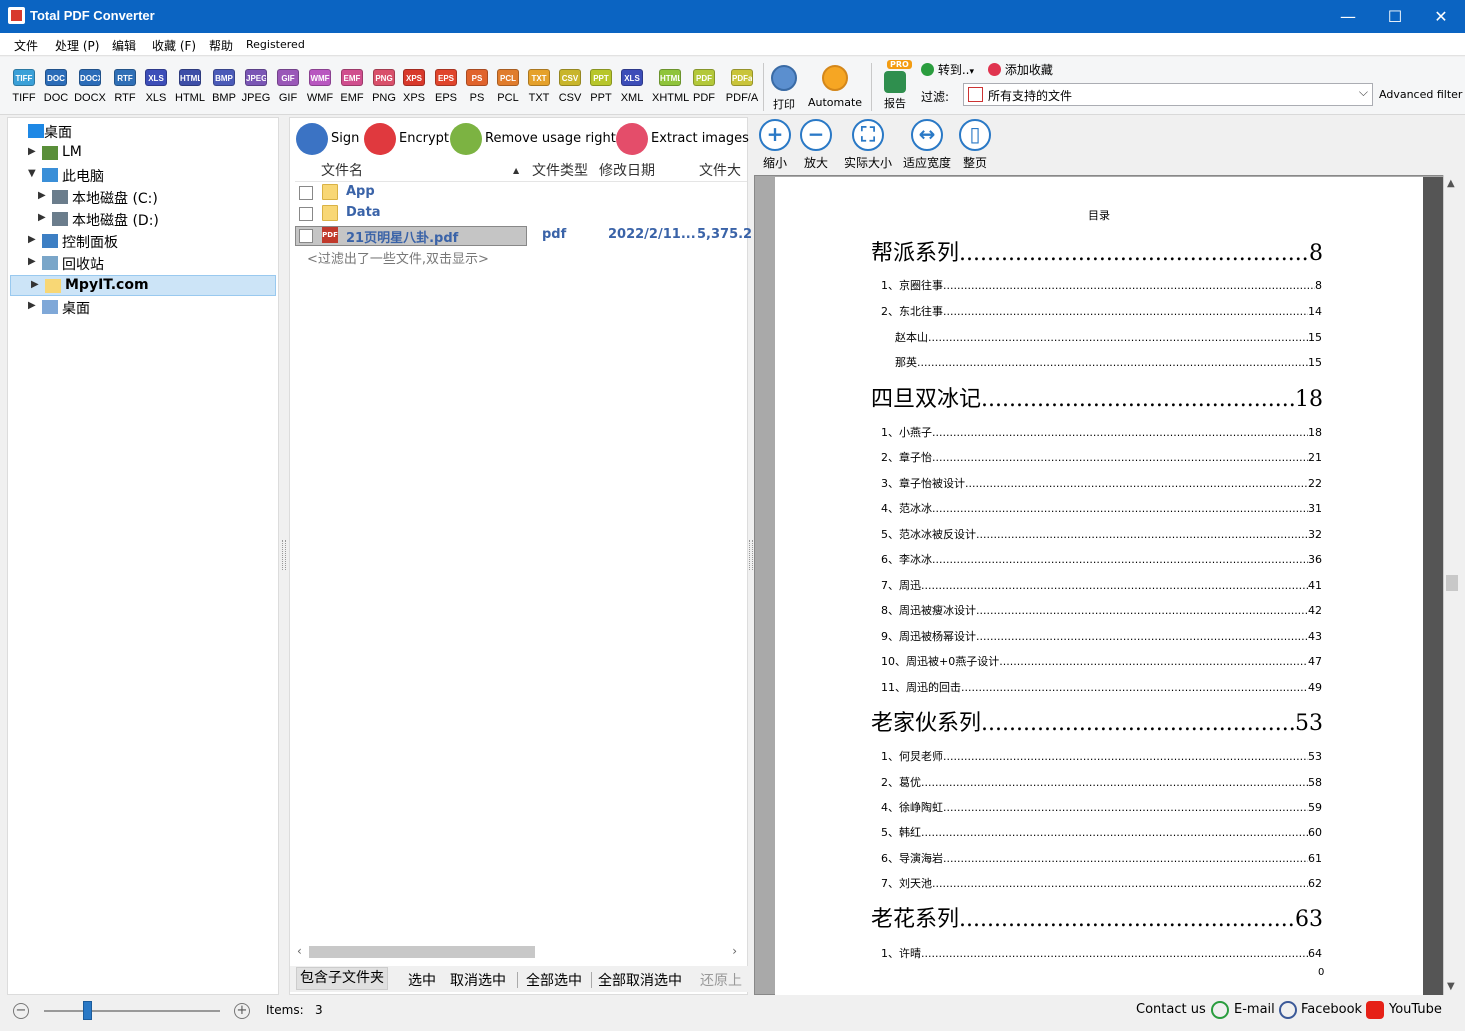 This screenshot has height=1031, width=1465. What do you see at coordinates (190, 86) in the screenshot?
I see `convert-html-button: HTML HTML` at bounding box center [190, 86].